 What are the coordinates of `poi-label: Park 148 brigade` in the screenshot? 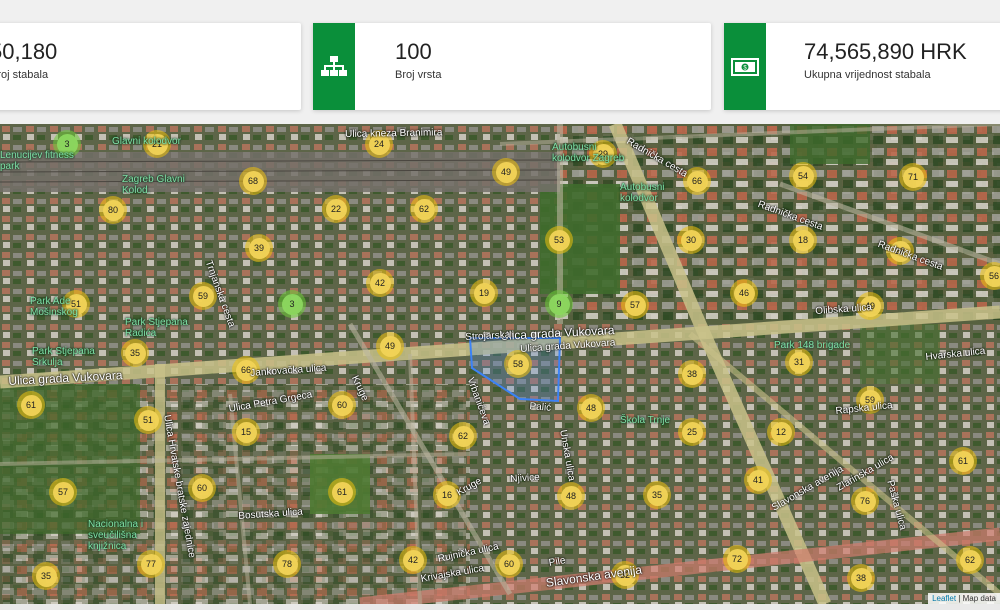 It's located at (812, 345).